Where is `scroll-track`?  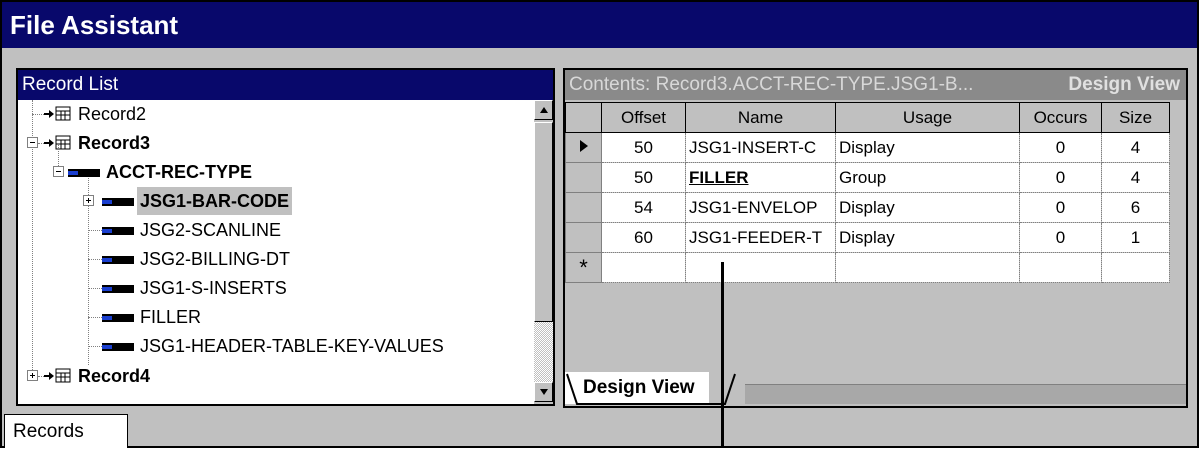
scroll-track is located at coordinates (543, 352).